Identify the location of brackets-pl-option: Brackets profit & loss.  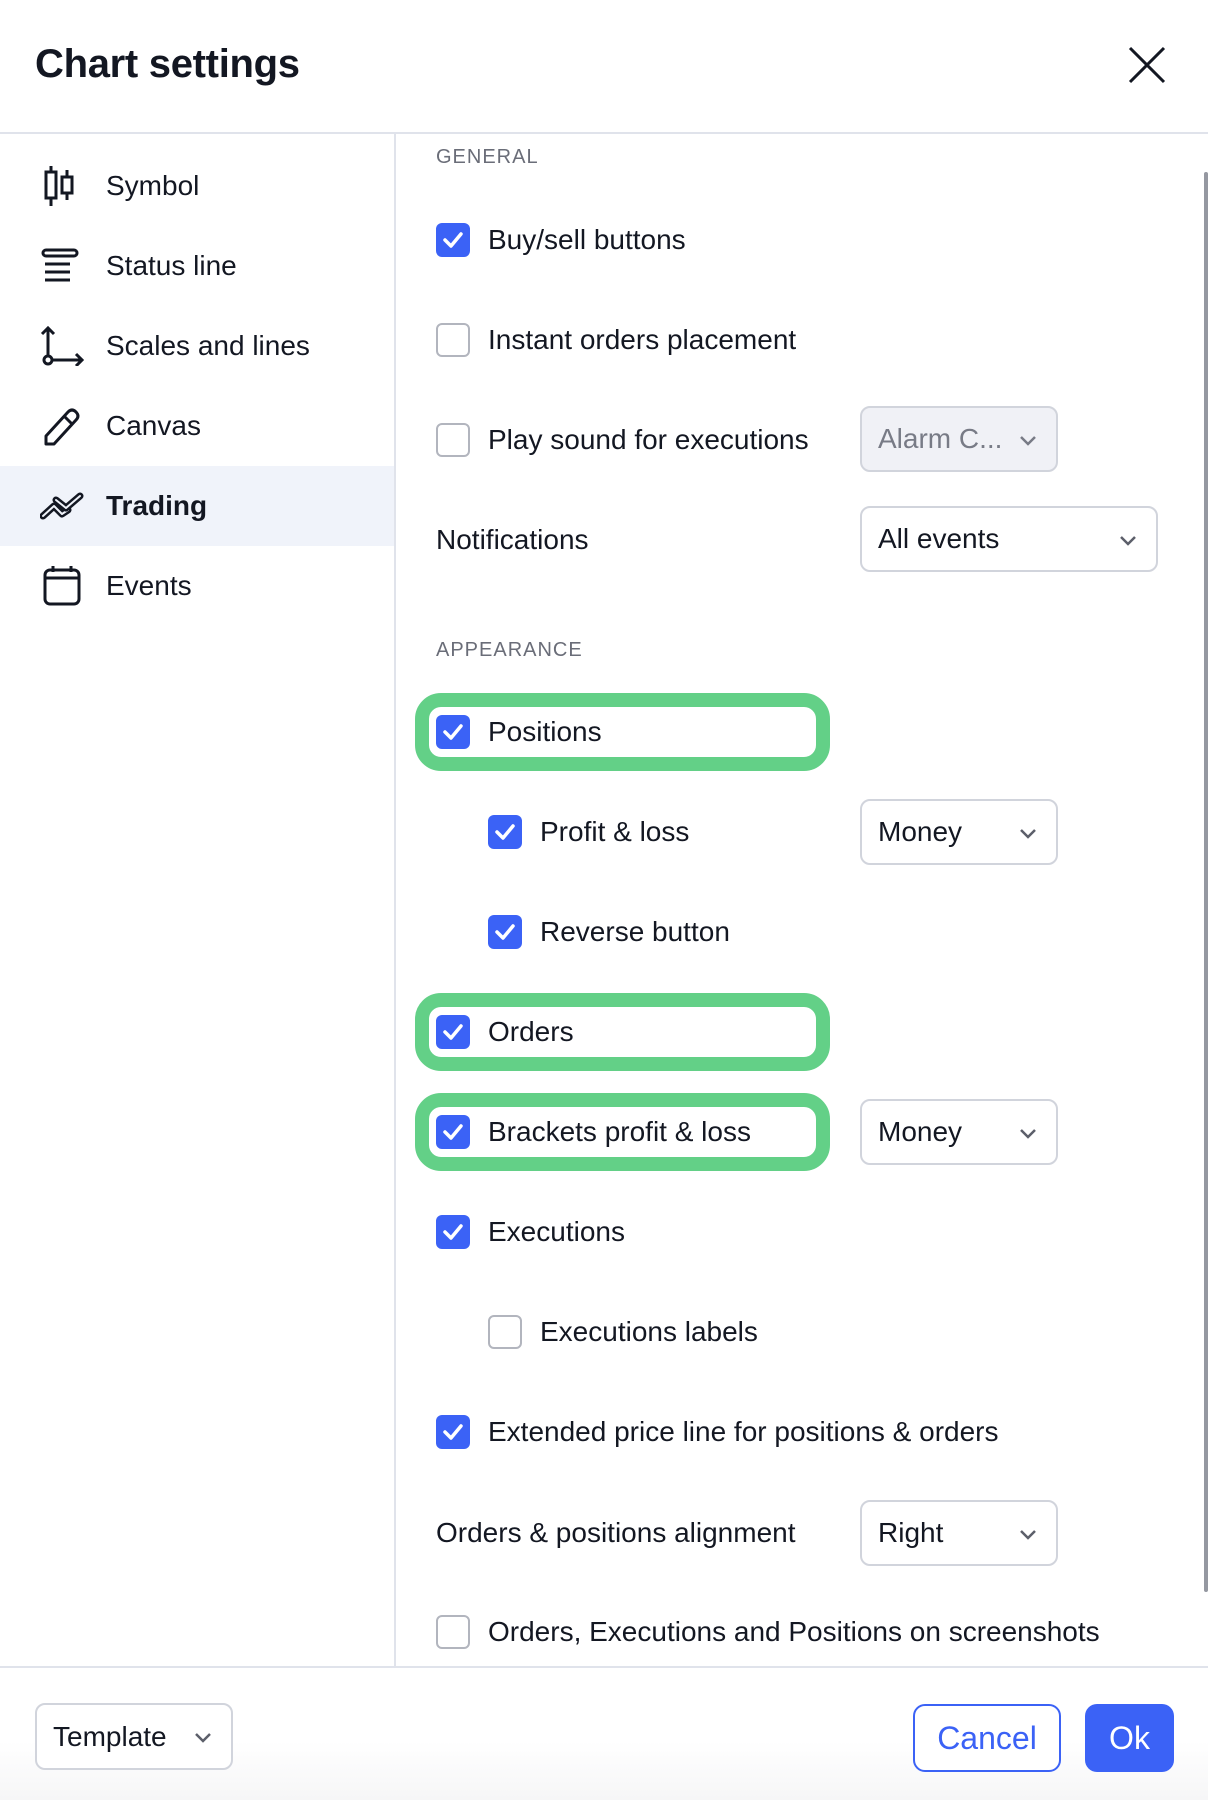
(593, 1132).